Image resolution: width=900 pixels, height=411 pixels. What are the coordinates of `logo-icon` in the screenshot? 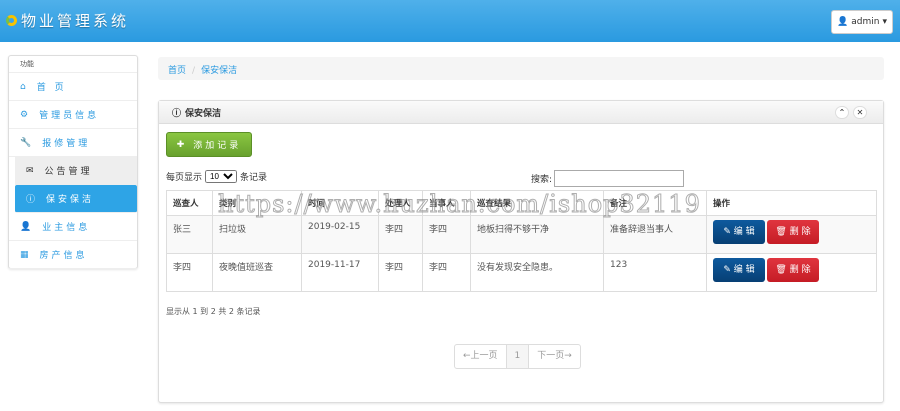 It's located at (11, 20).